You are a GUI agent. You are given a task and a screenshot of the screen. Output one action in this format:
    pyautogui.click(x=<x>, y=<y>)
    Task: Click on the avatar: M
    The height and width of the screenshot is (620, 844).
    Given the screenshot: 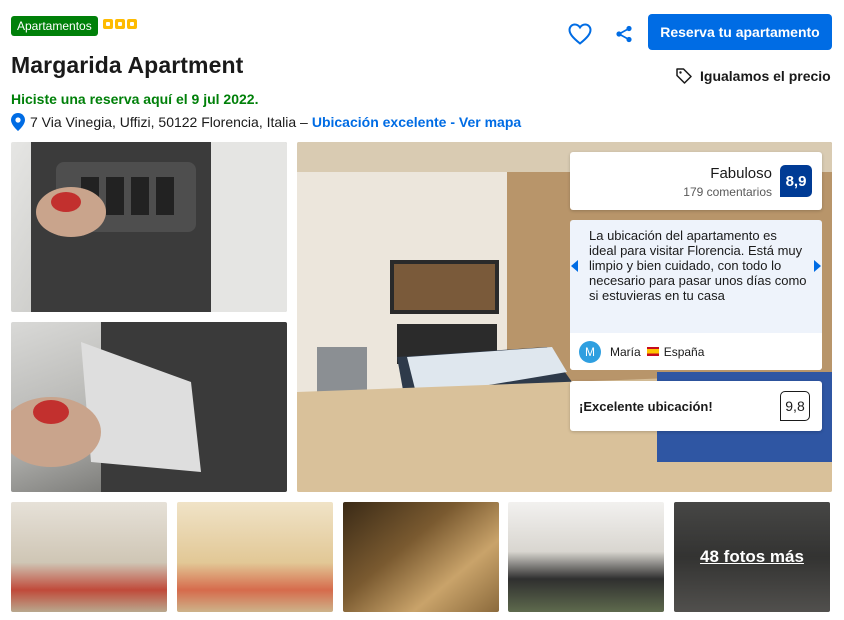 What is the action you would take?
    pyautogui.click(x=590, y=351)
    